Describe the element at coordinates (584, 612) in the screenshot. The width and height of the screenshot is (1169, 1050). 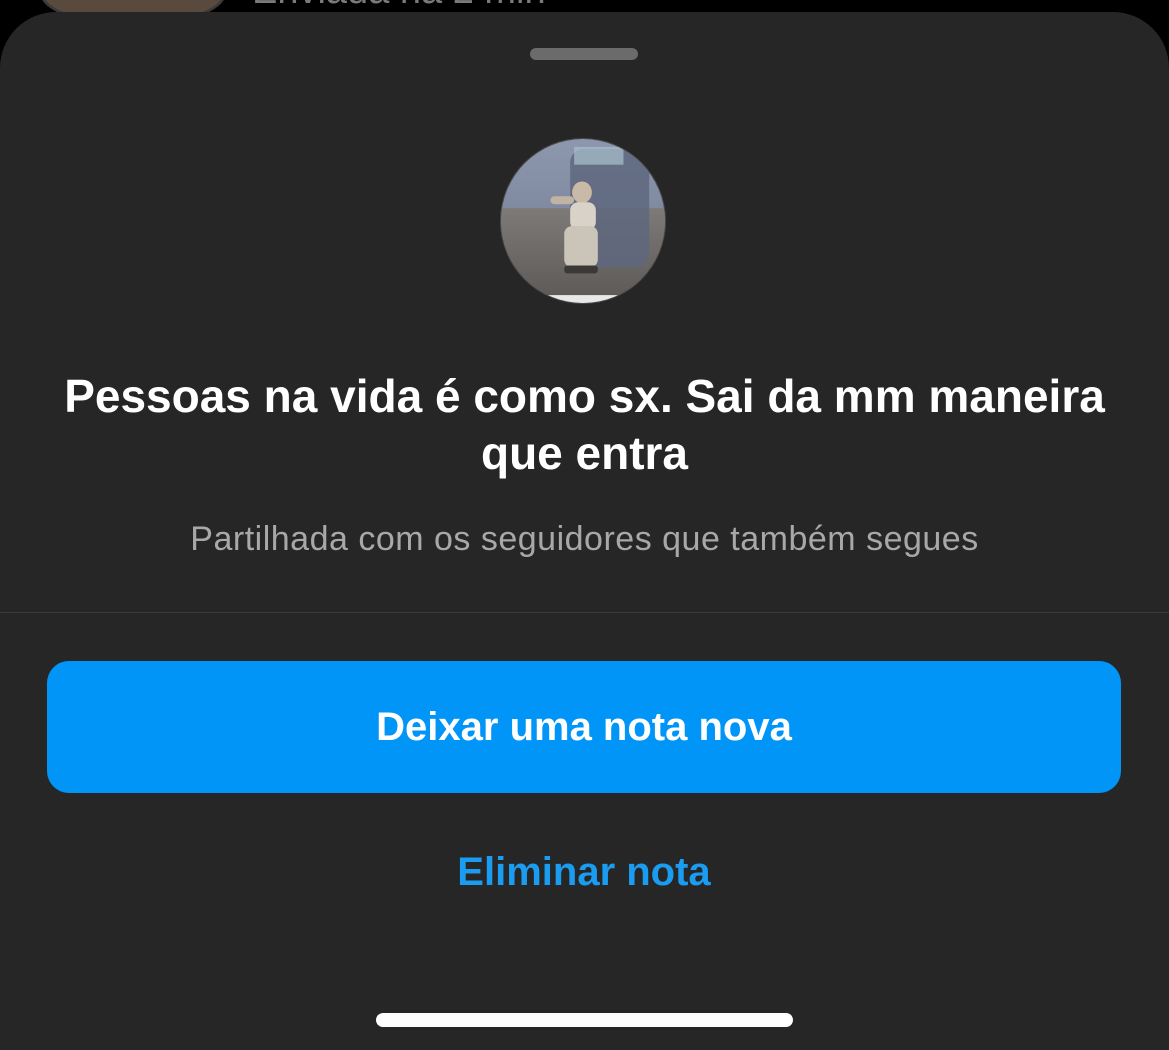
I see `divider` at that location.